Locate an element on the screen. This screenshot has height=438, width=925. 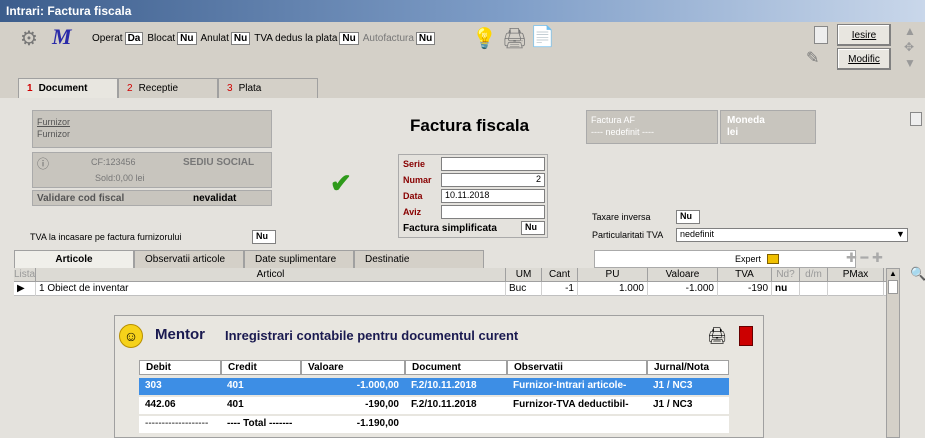
furnizor-label: Furnizor is located at coordinates (54, 122).